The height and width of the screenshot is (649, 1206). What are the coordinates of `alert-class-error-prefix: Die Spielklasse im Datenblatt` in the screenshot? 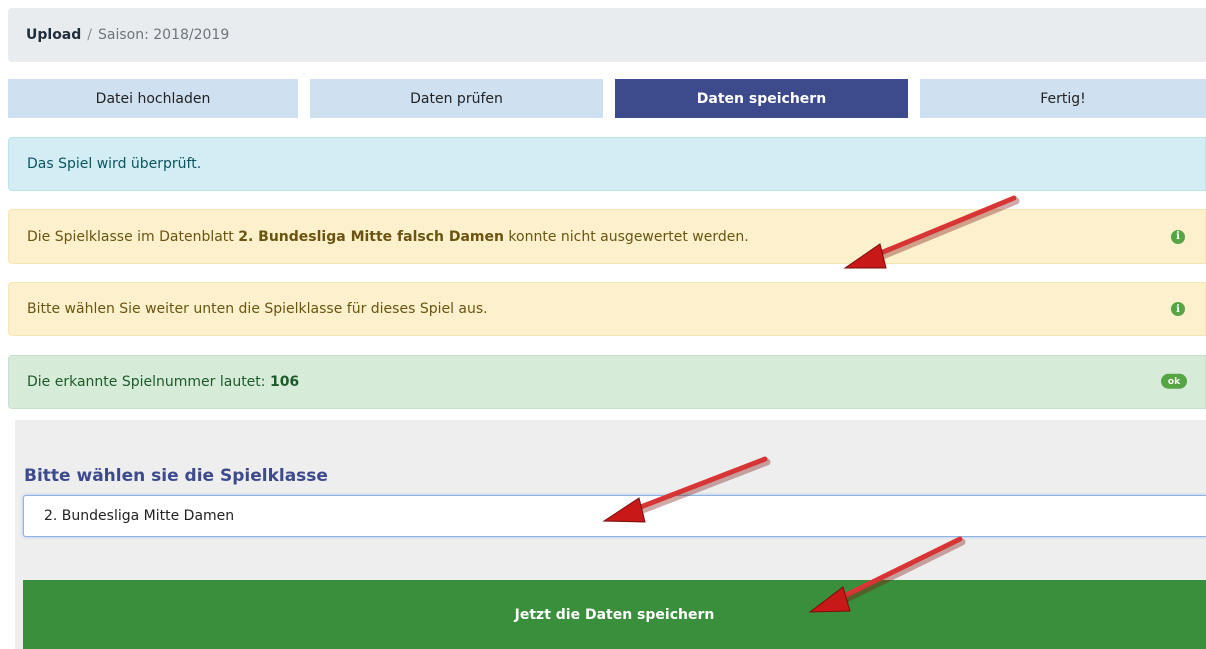 It's located at (133, 236).